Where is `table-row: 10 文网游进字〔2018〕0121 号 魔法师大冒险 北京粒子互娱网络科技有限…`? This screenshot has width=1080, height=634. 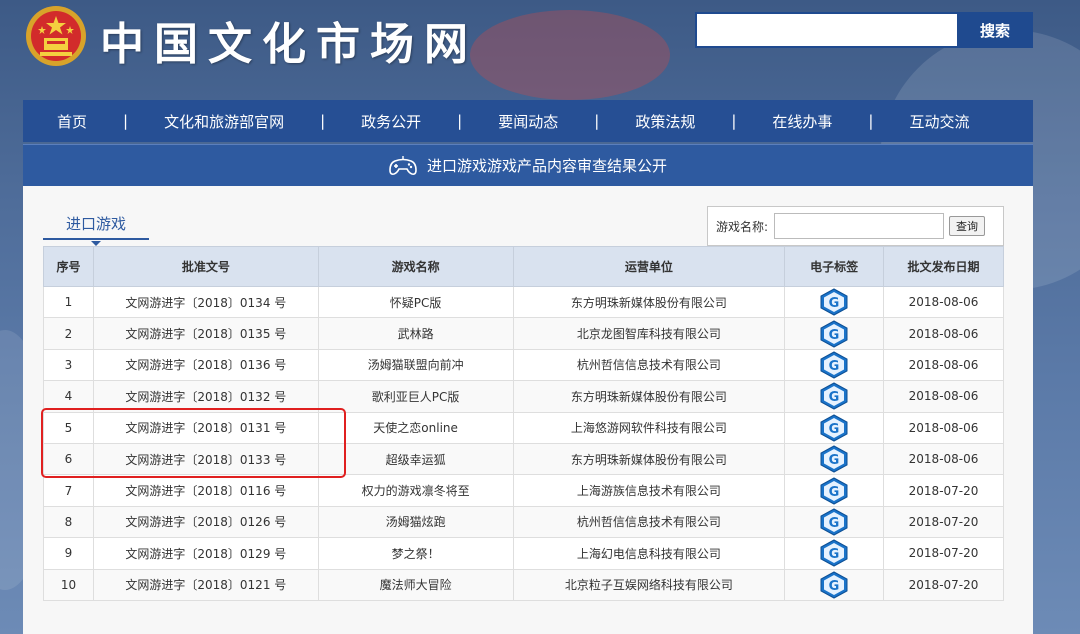 table-row: 10 文网游进字〔2018〕0121 号 魔法师大冒险 北京粒子互娱网络科技有限… is located at coordinates (523, 584).